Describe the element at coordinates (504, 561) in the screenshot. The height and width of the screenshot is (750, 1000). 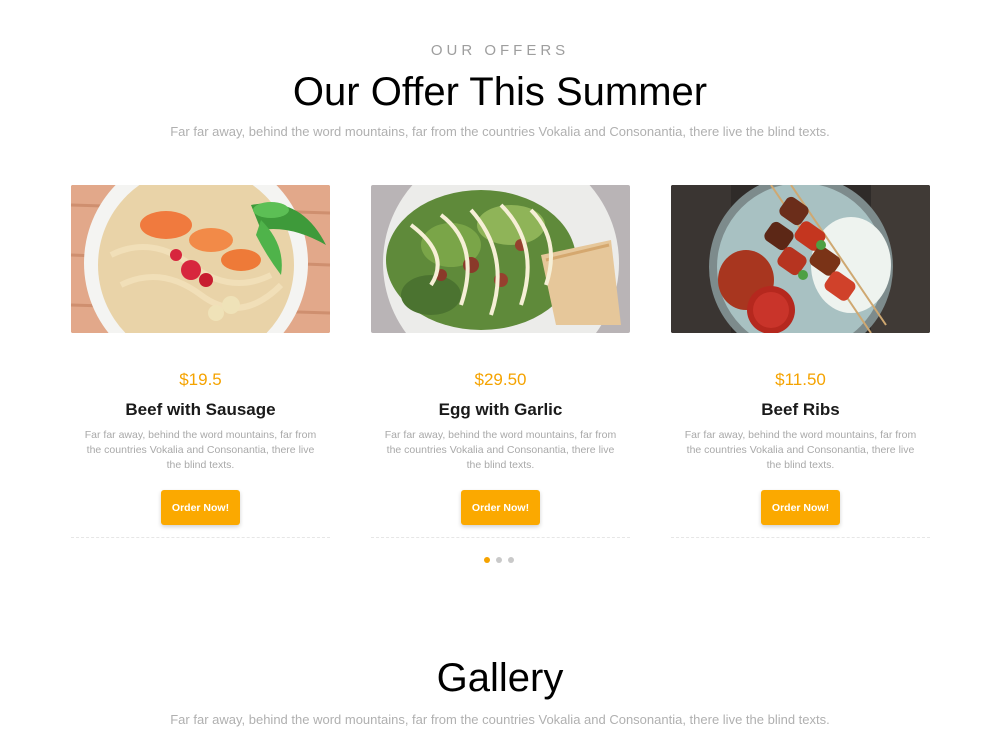
I see `carousel-pagination` at that location.